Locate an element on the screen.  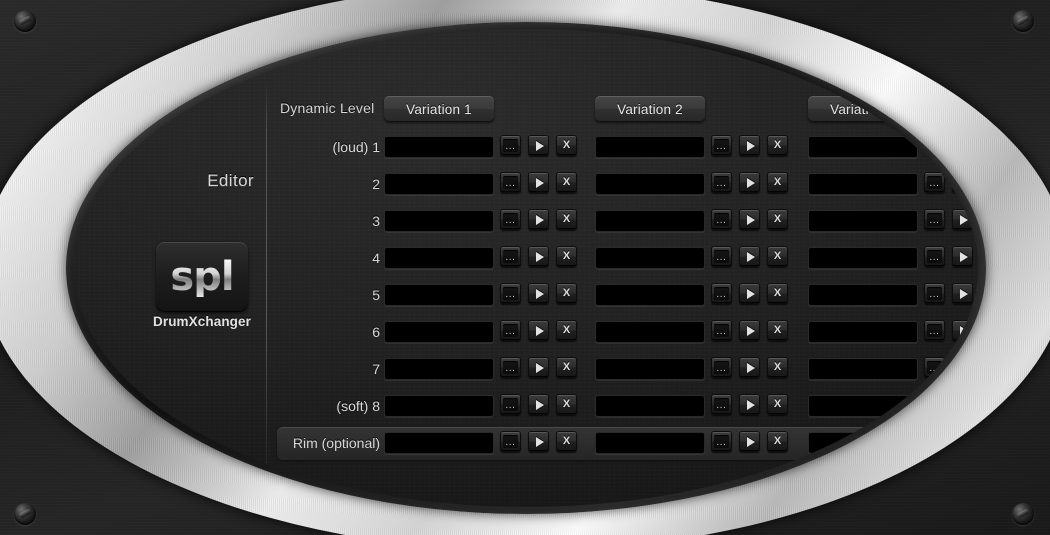
export-button: Export is located at coordinates (742, 497).